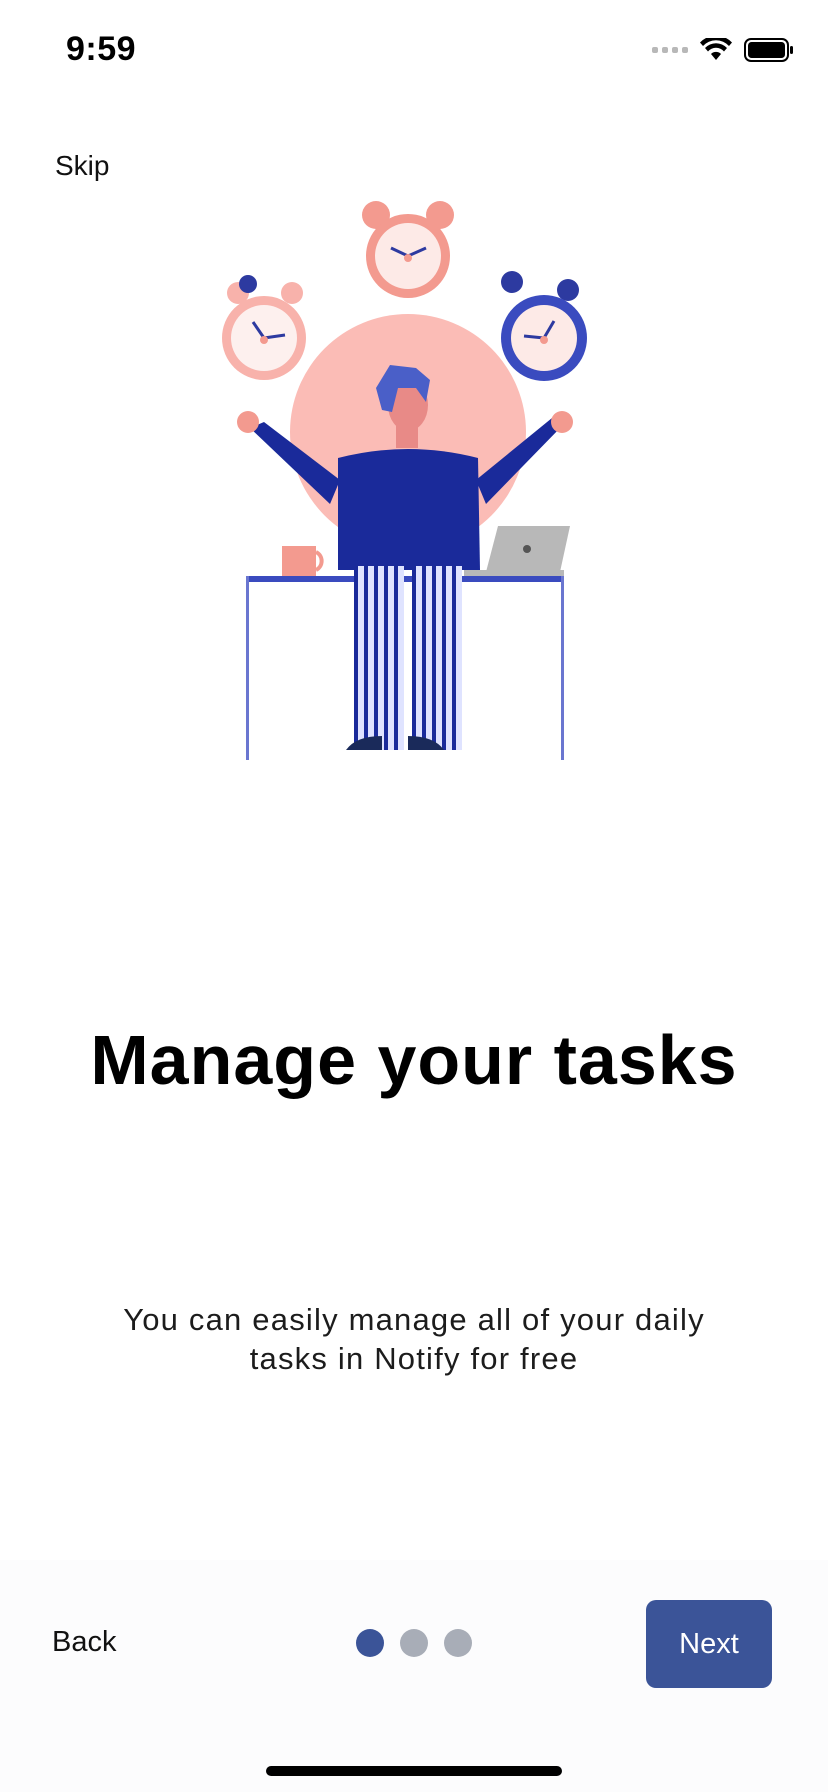  What do you see at coordinates (670, 50) in the screenshot?
I see `signal-icon` at bounding box center [670, 50].